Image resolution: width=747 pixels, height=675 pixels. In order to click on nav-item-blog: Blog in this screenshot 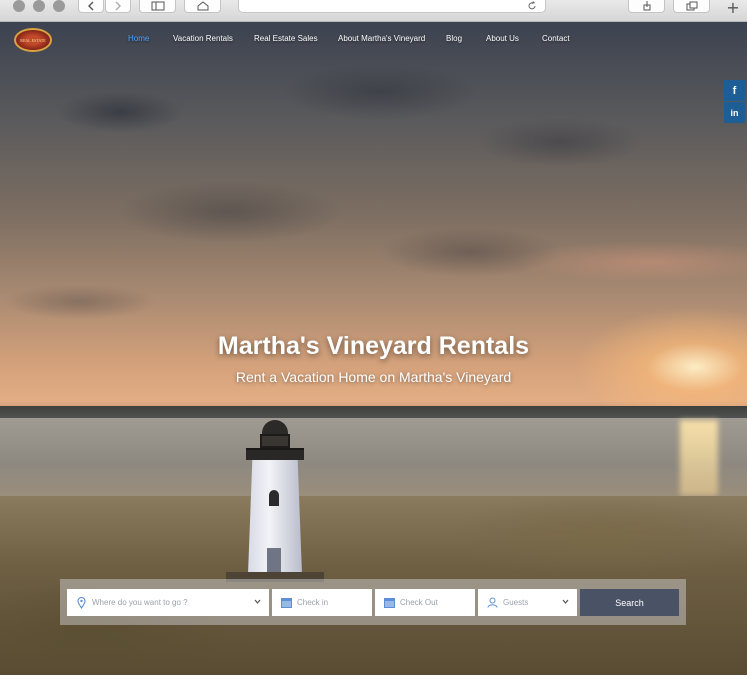, I will do `click(454, 38)`.